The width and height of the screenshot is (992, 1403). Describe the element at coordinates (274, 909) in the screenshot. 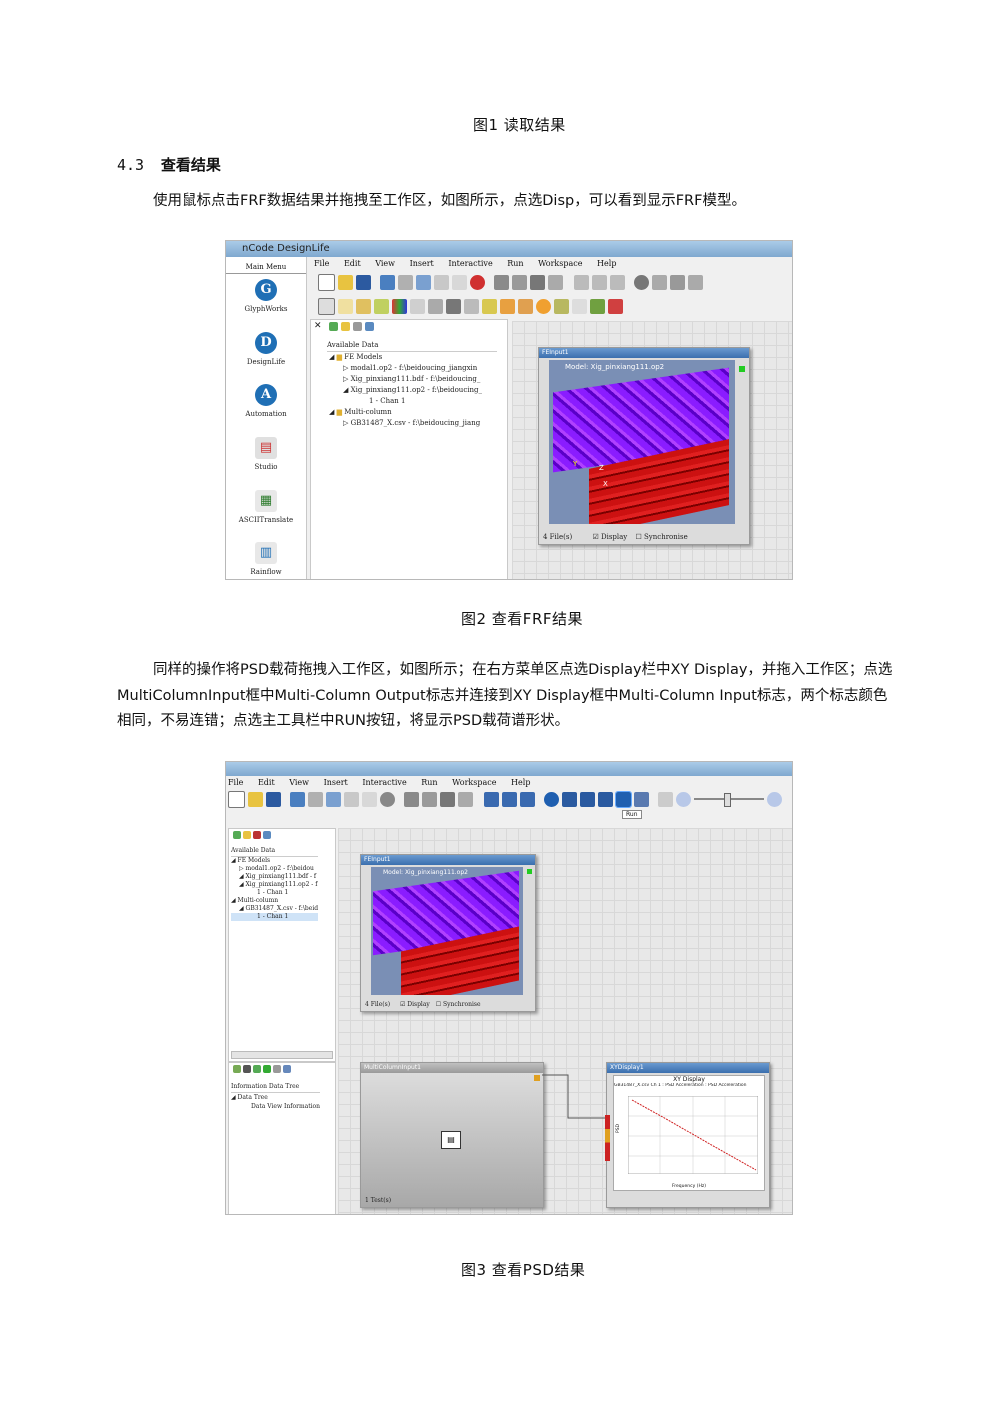

I see `tree-item: ◢ GB31487_X.csv - f:\beid` at that location.